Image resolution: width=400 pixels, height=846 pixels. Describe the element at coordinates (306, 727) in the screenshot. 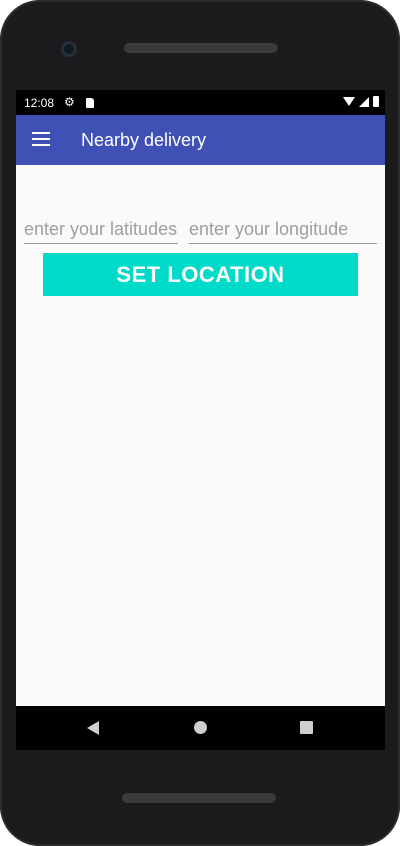

I see `recents-icon` at that location.